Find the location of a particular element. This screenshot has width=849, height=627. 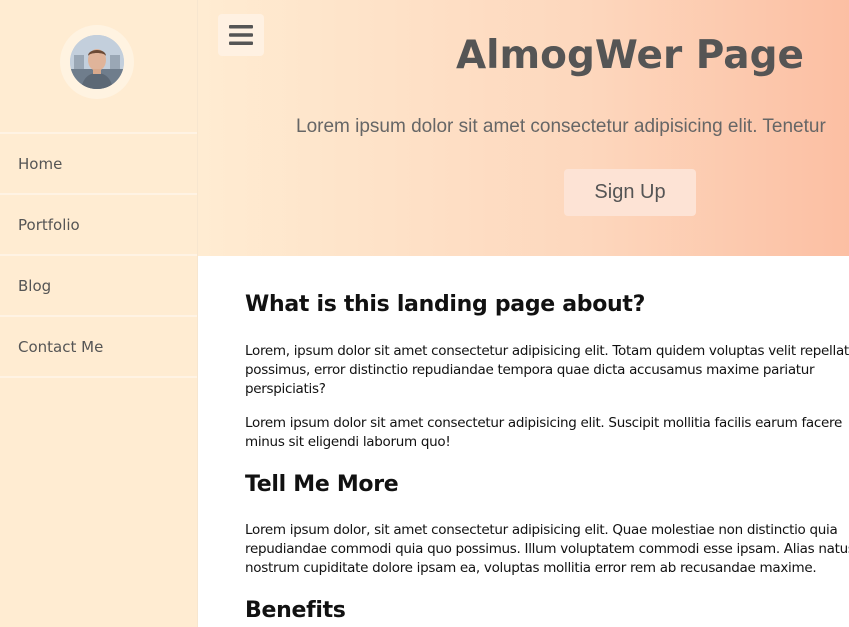

avatar-frame is located at coordinates (97, 62).